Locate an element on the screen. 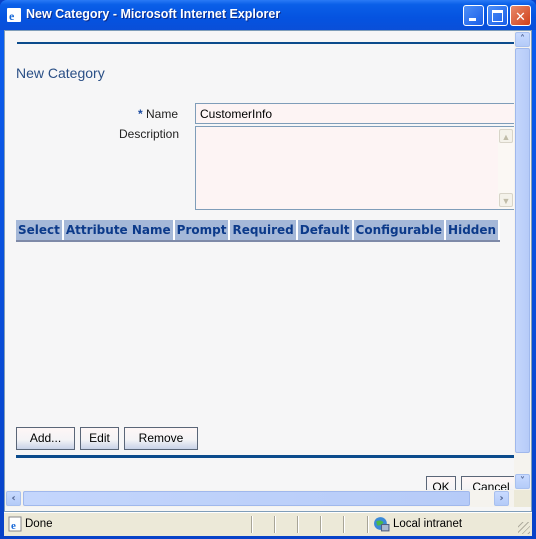 The height and width of the screenshot is (539, 536). resize-grip-icon is located at coordinates (524, 528).